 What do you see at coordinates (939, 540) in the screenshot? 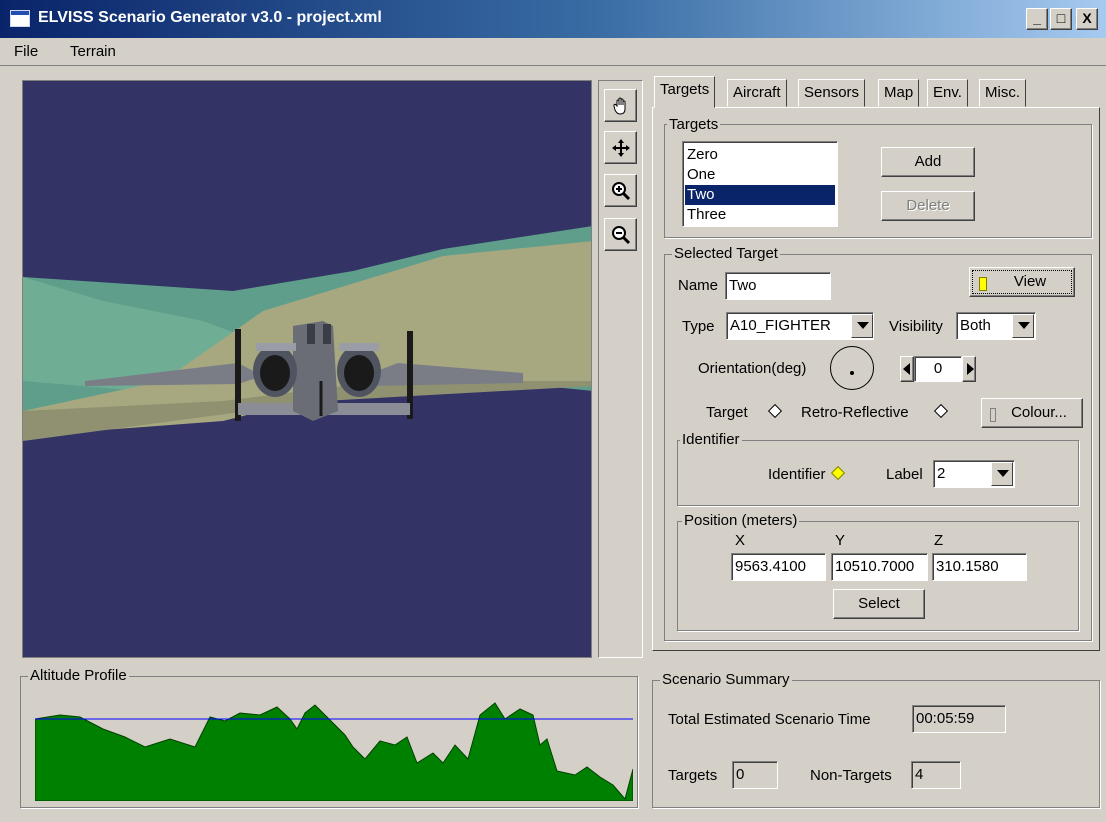
I see `z-label: Z` at bounding box center [939, 540].